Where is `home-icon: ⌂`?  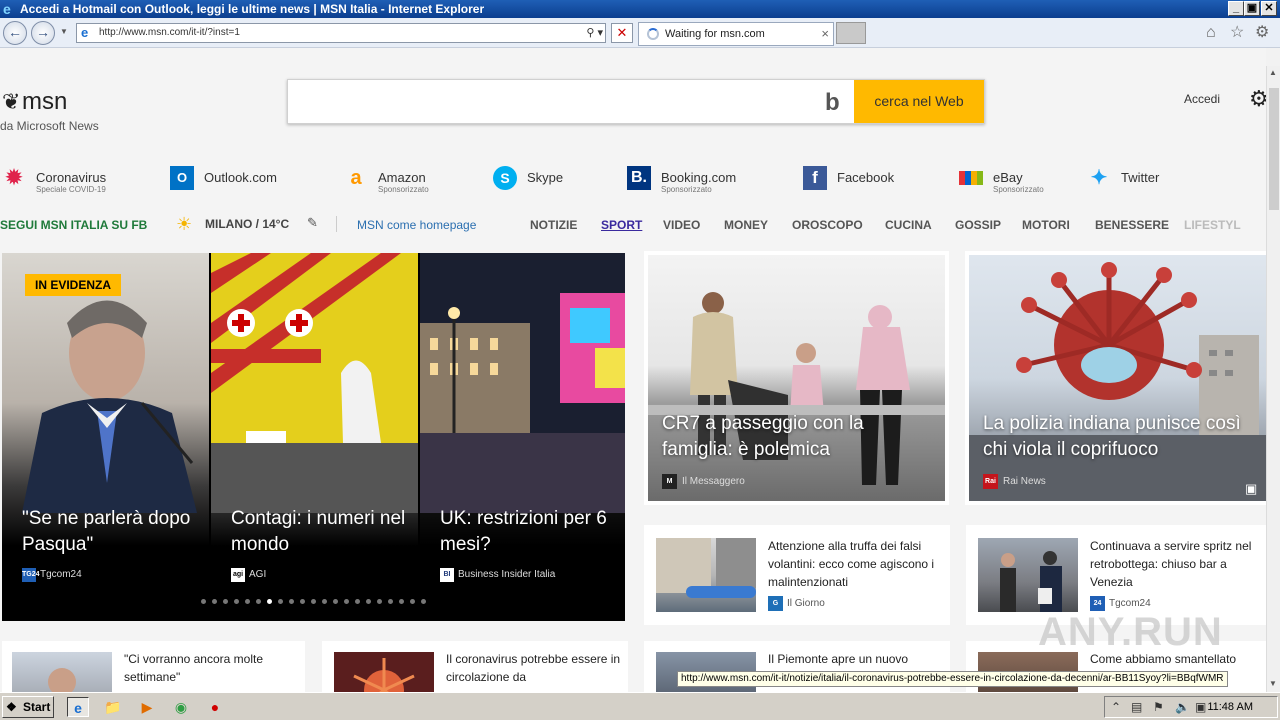 home-icon: ⌂ is located at coordinates (1211, 33).